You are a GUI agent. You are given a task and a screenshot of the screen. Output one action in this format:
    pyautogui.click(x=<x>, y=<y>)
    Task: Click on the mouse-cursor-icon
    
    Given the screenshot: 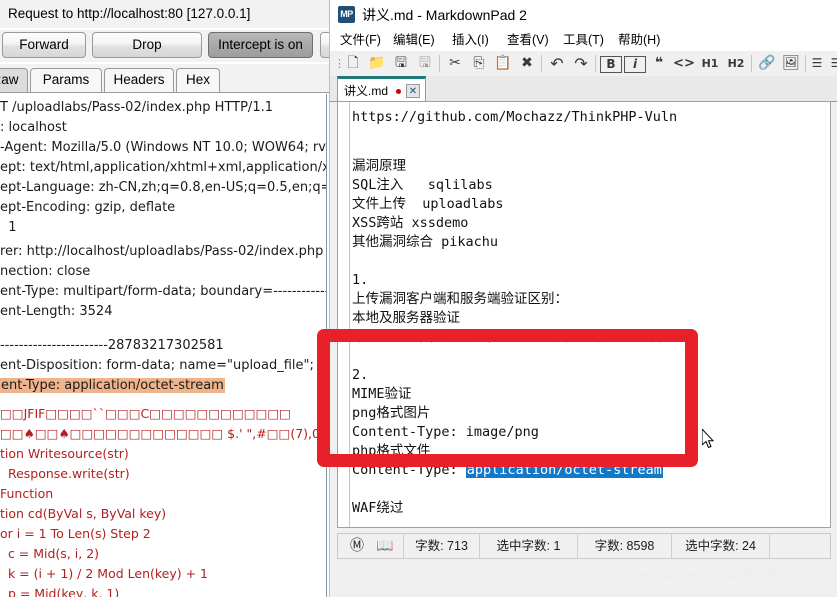 What is the action you would take?
    pyautogui.click(x=708, y=439)
    